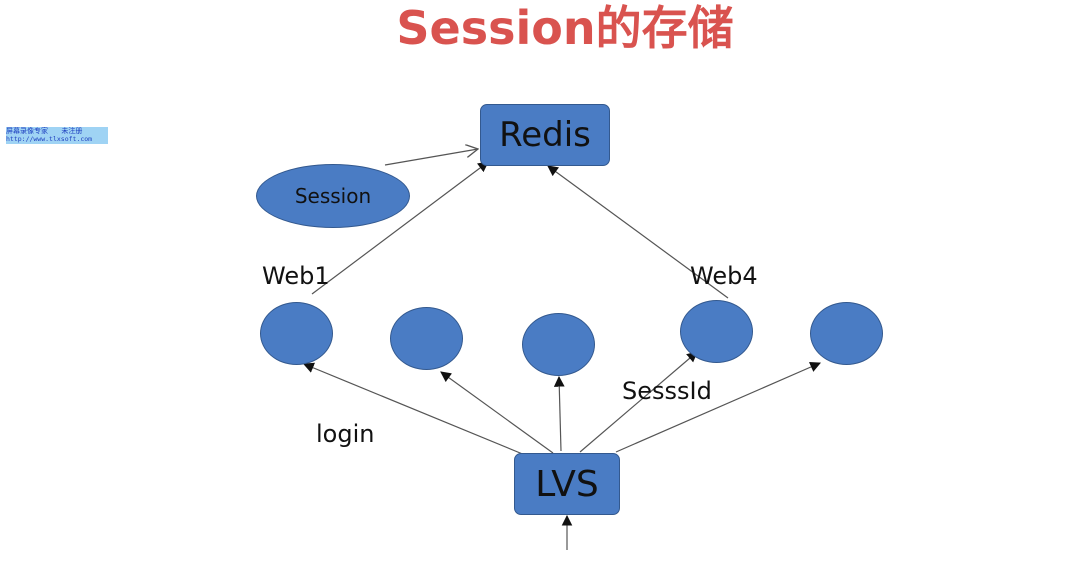  What do you see at coordinates (426, 338) in the screenshot?
I see `web2-node` at bounding box center [426, 338].